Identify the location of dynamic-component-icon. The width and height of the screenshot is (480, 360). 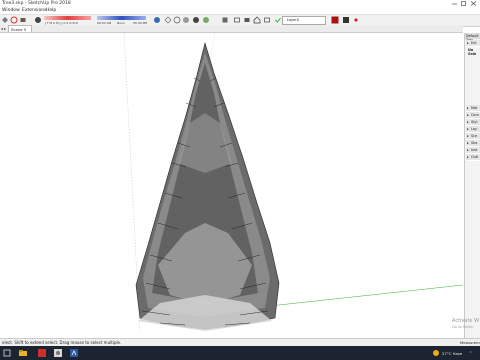
(346, 20).